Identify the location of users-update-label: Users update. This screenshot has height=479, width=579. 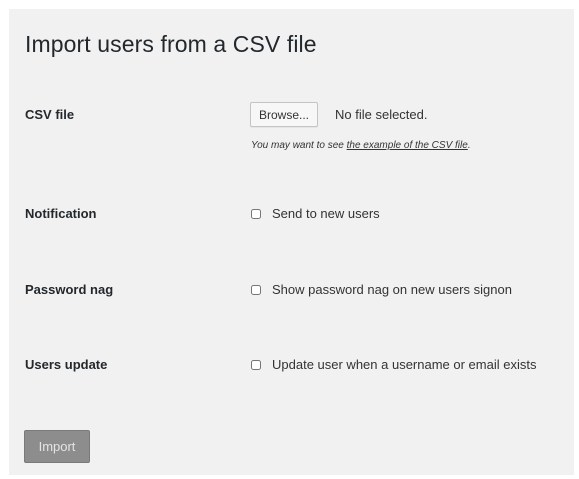
(66, 364).